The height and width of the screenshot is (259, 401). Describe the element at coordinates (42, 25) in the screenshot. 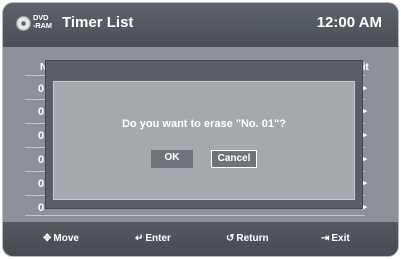

I see `disc-type-bottom: -RAM` at that location.